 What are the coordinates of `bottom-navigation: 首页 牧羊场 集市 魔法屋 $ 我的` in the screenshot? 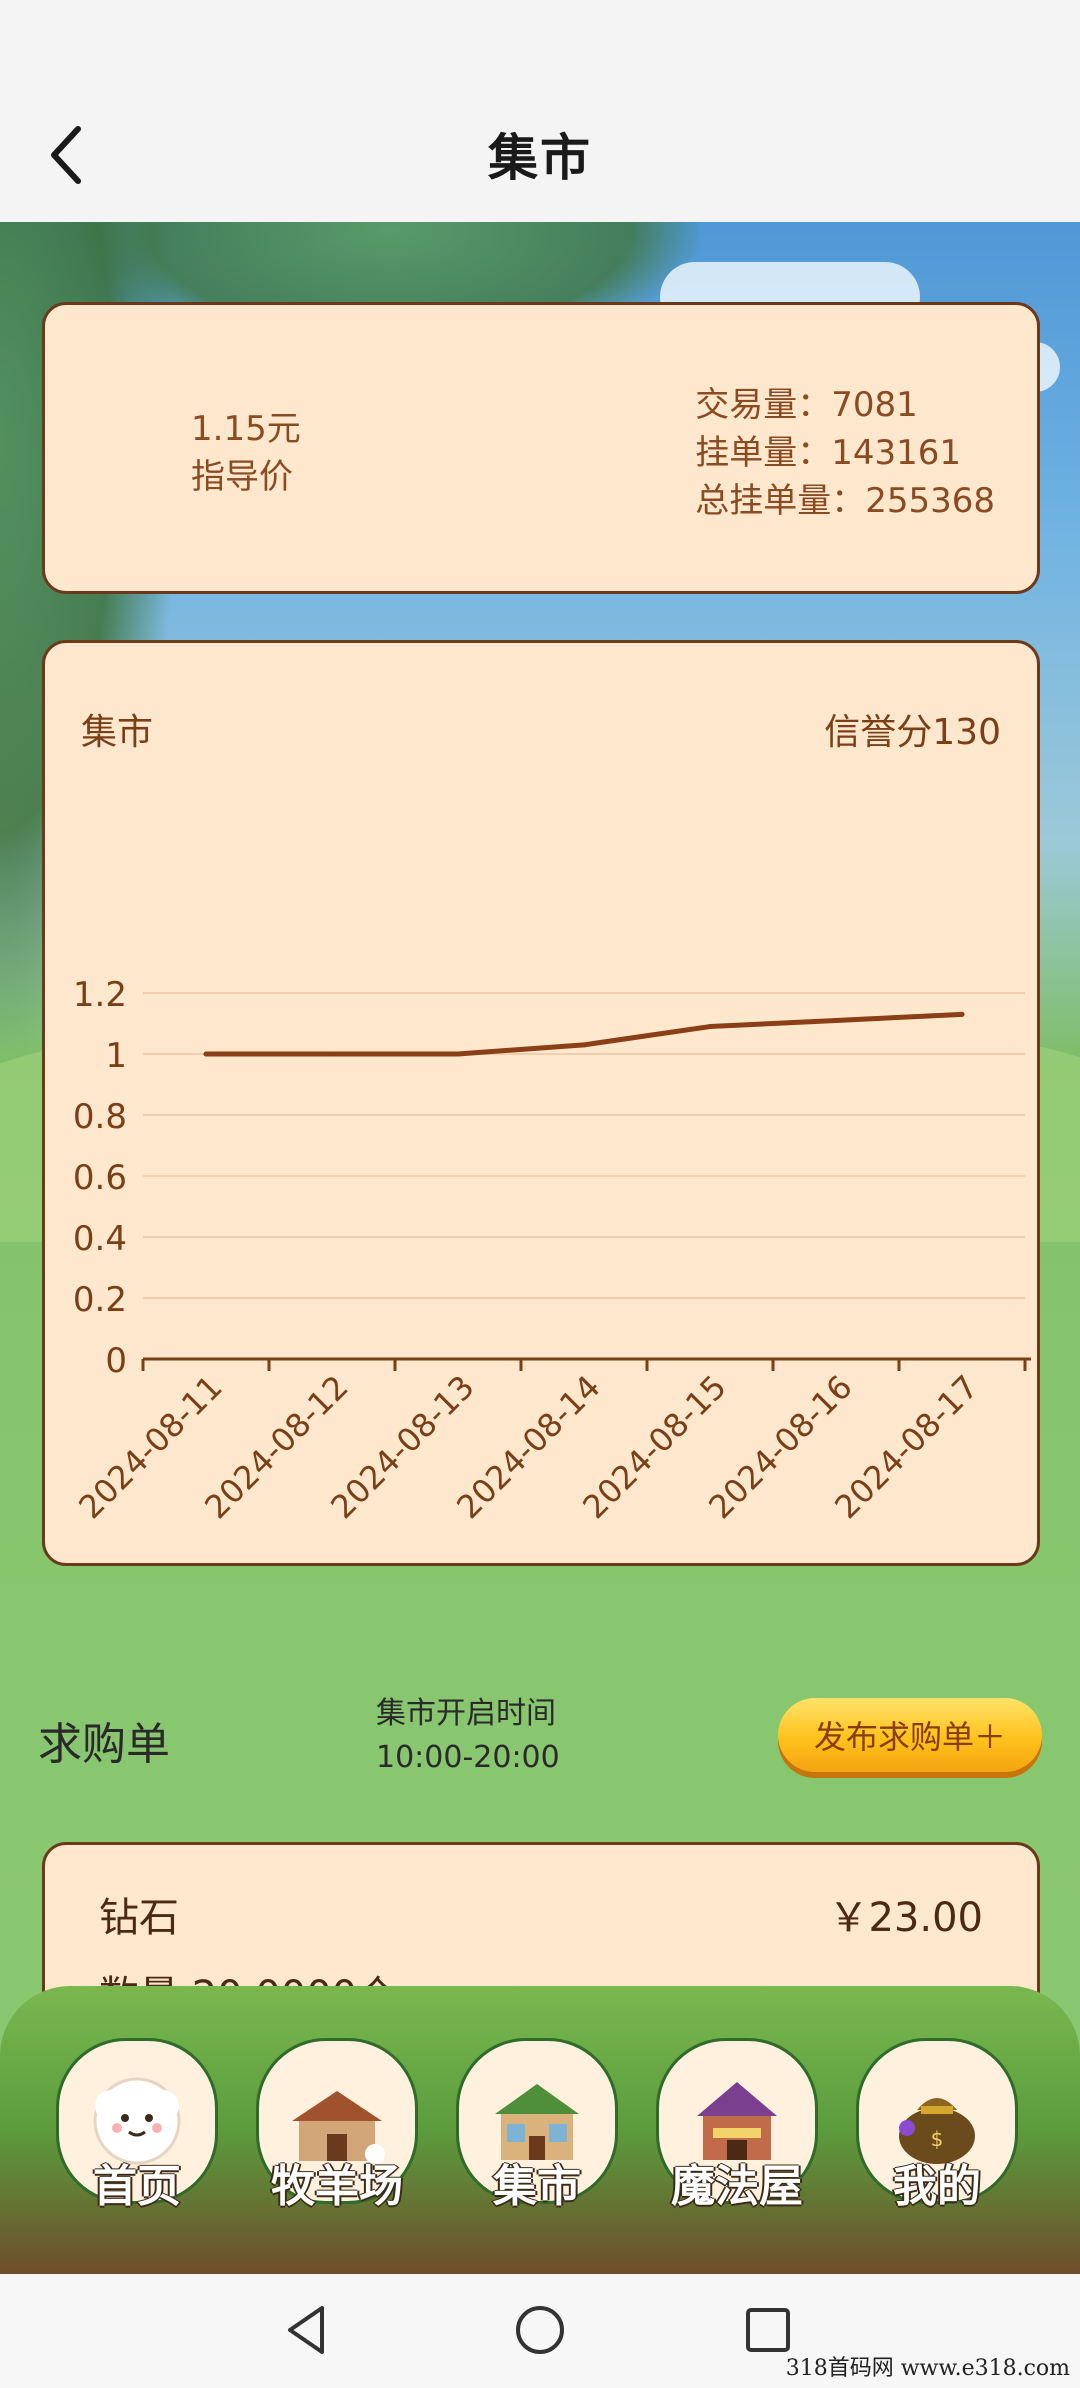 It's located at (540, 2130).